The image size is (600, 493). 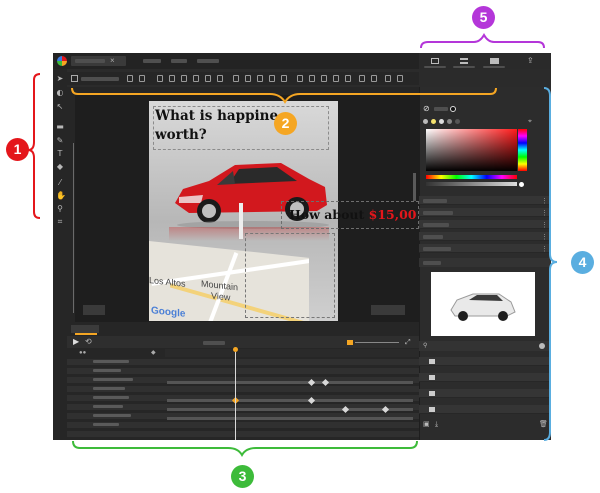 What do you see at coordinates (242, 476) in the screenshot?
I see `callout-3: 3` at bounding box center [242, 476].